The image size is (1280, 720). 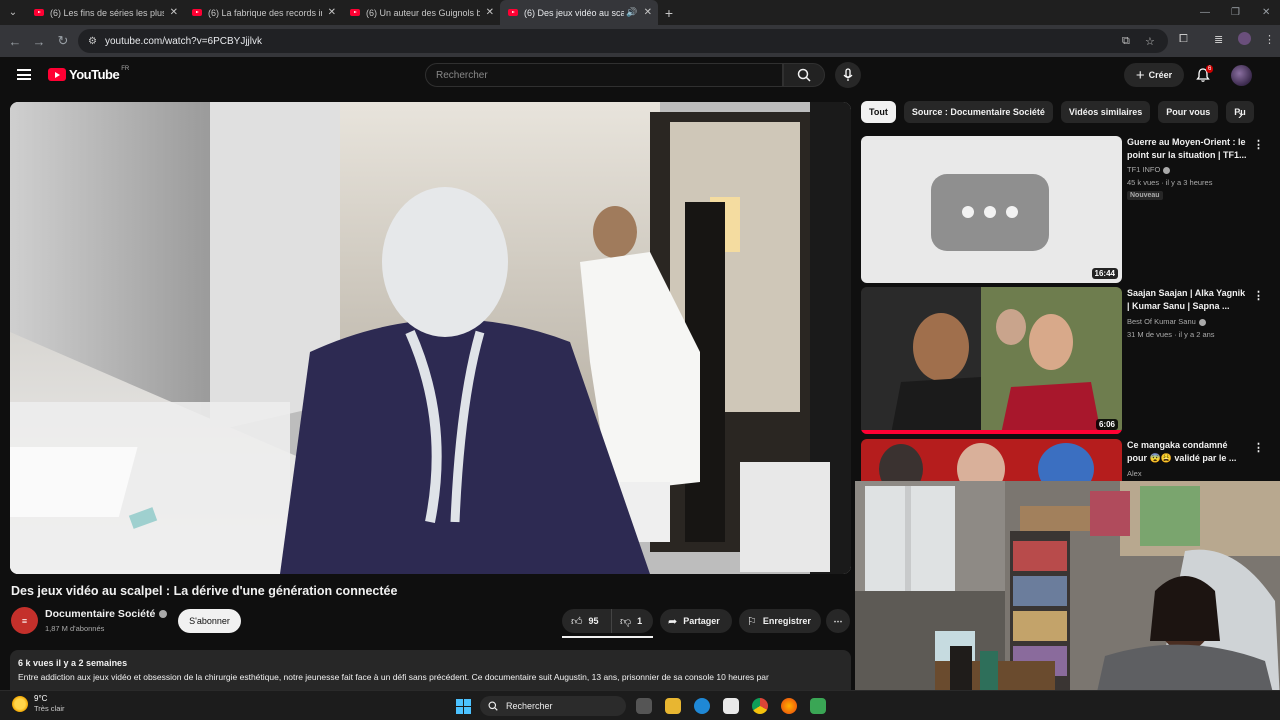 What do you see at coordinates (789, 706) in the screenshot?
I see `firefox-icon` at bounding box center [789, 706].